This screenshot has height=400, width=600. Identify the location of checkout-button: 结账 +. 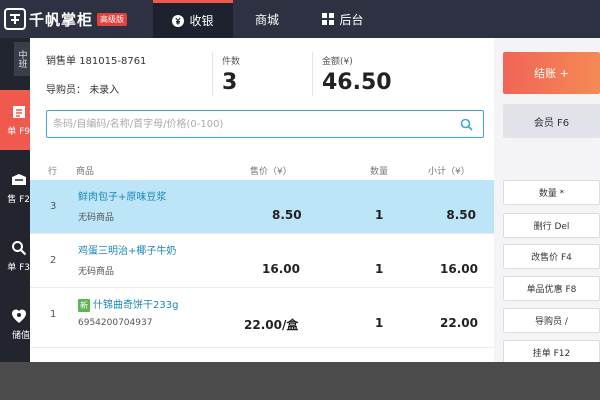
(551, 73).